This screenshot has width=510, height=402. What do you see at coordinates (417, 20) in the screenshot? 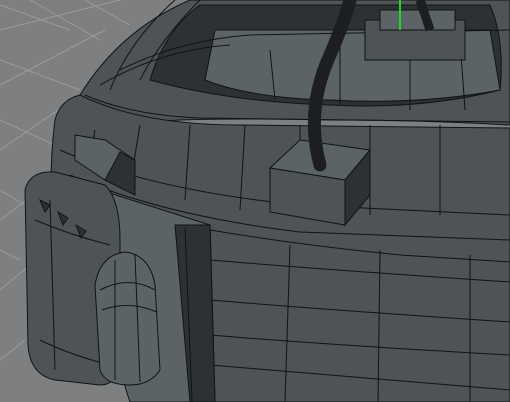
I see `inner-hub-top` at bounding box center [417, 20].